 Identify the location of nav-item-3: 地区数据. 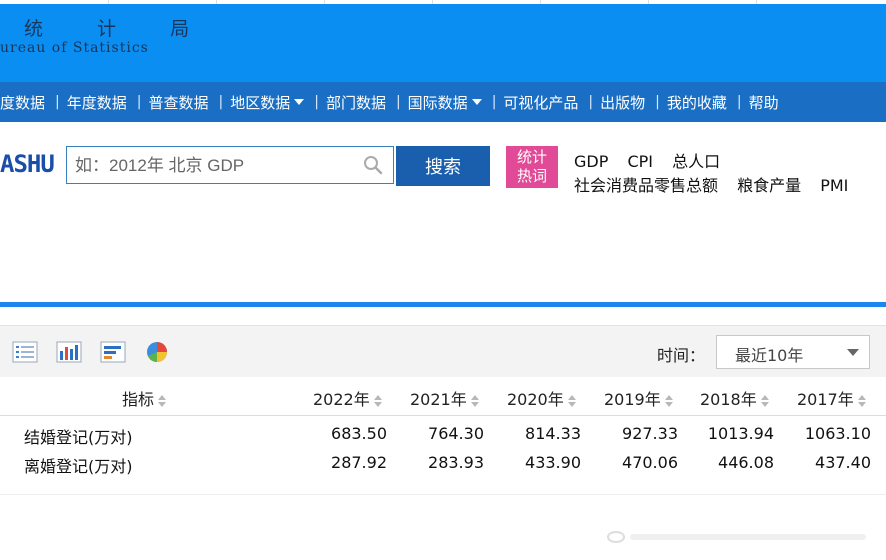
(267, 102).